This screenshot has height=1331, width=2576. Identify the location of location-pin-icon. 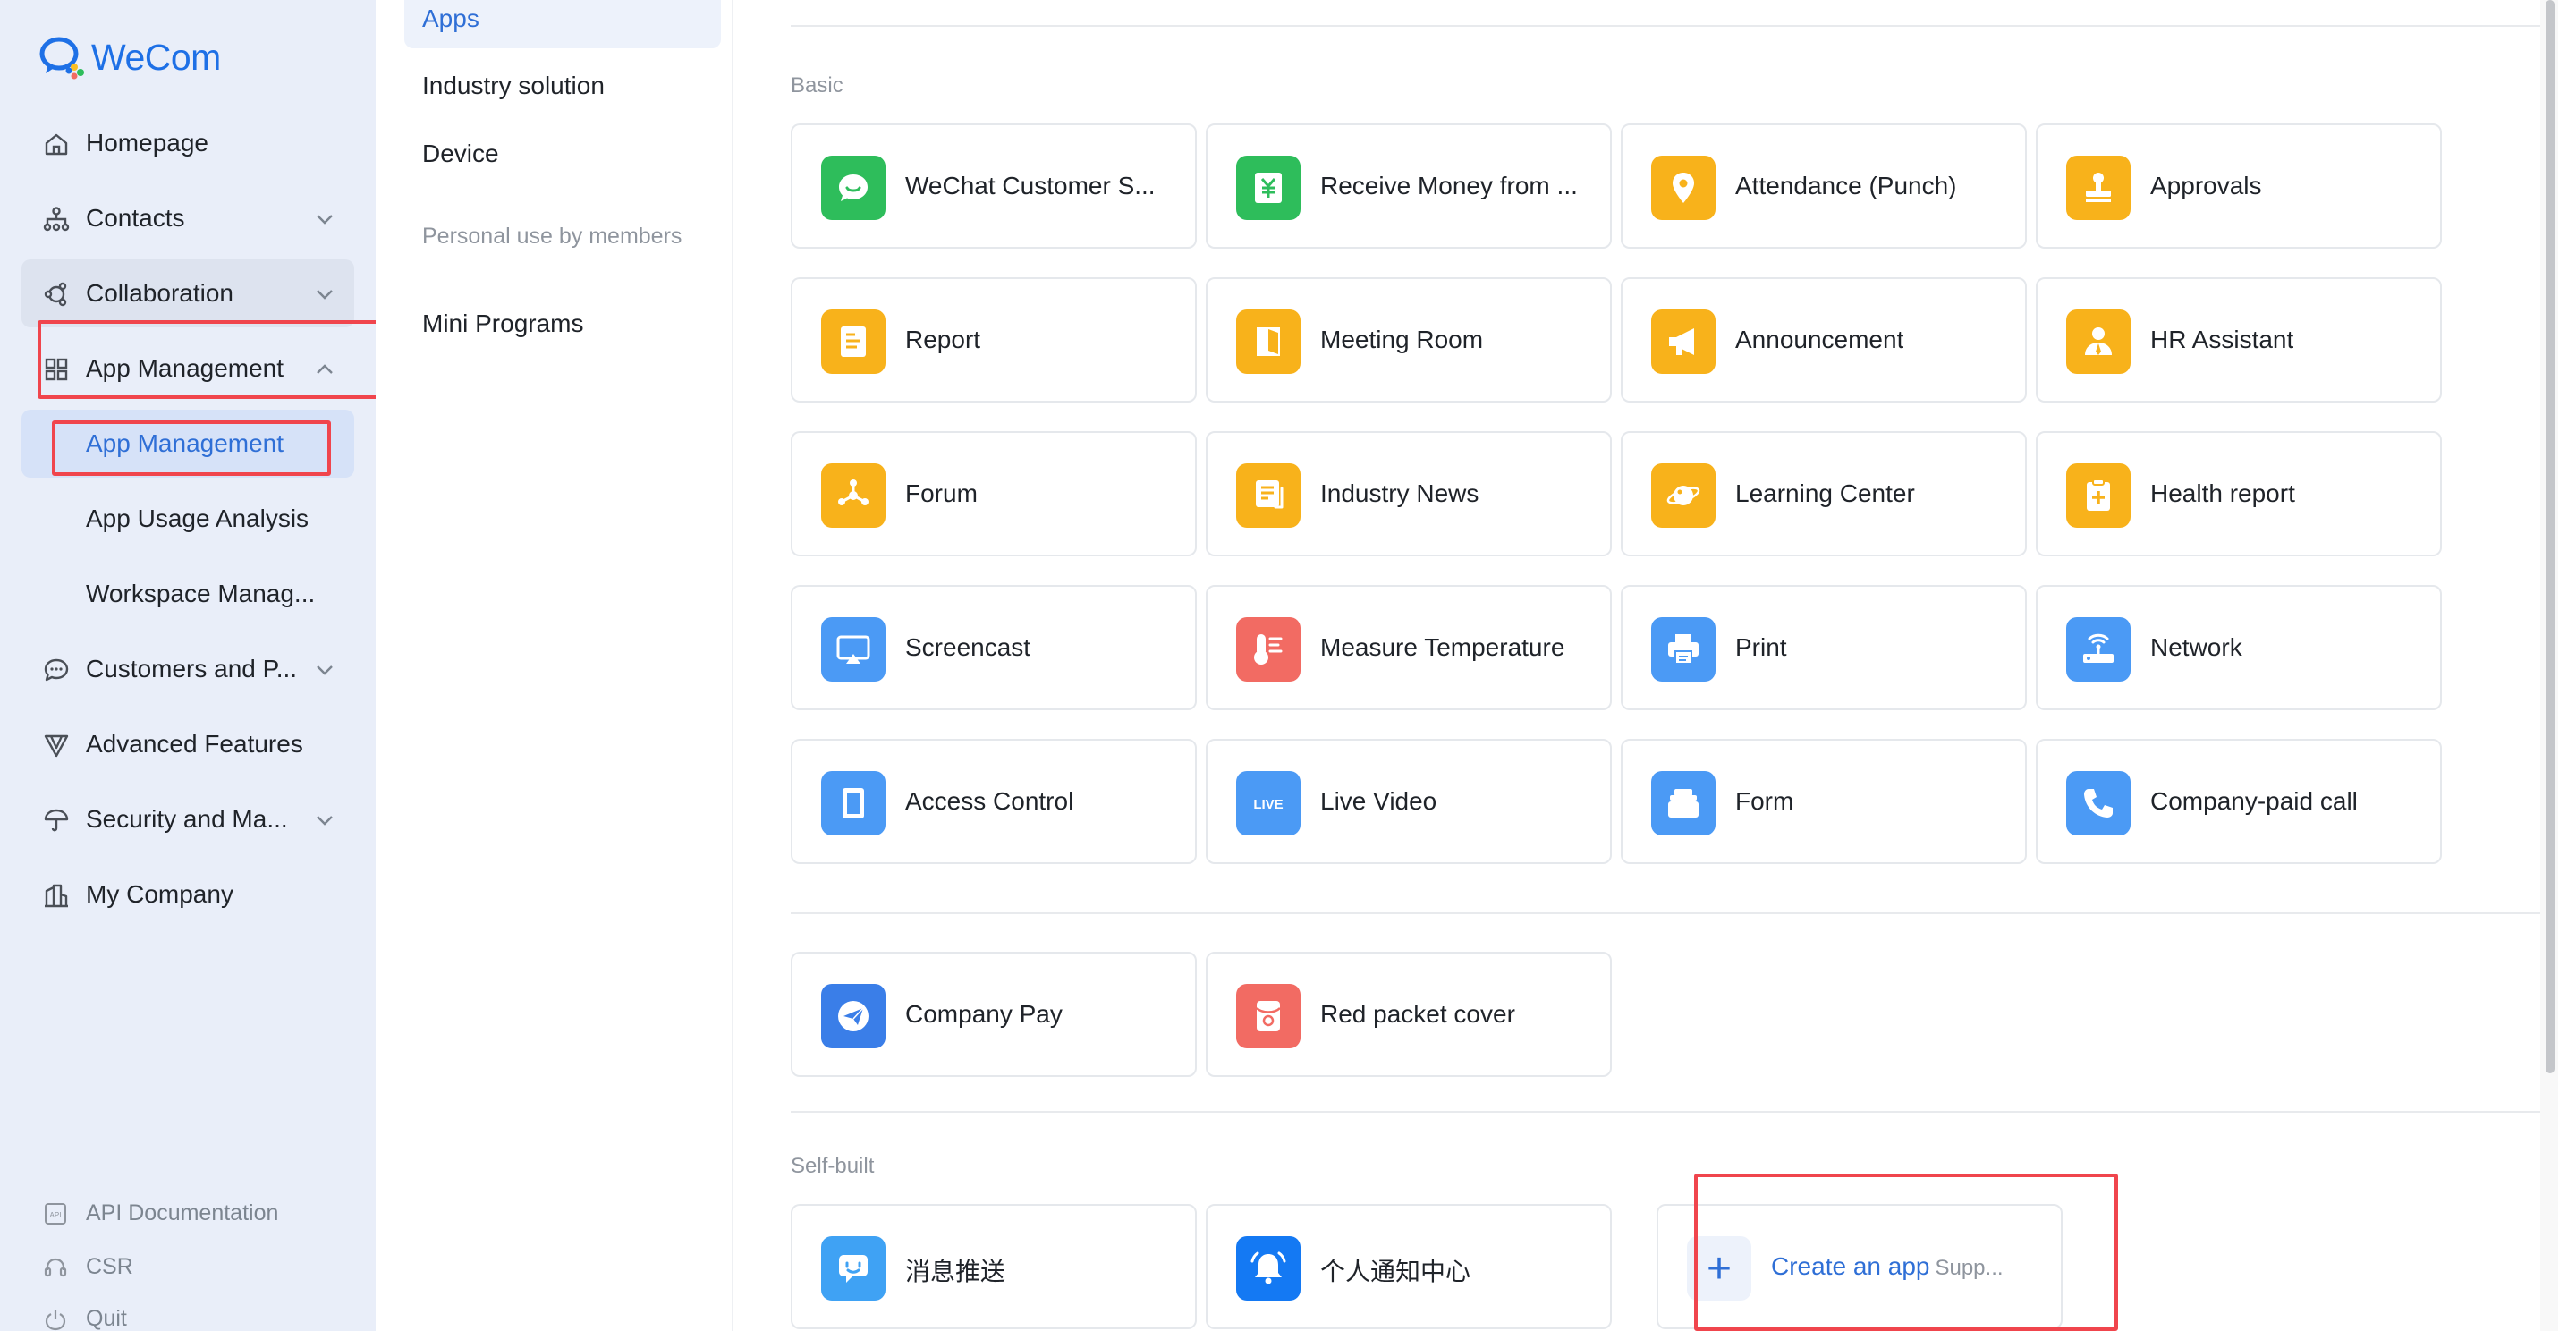
(1683, 188).